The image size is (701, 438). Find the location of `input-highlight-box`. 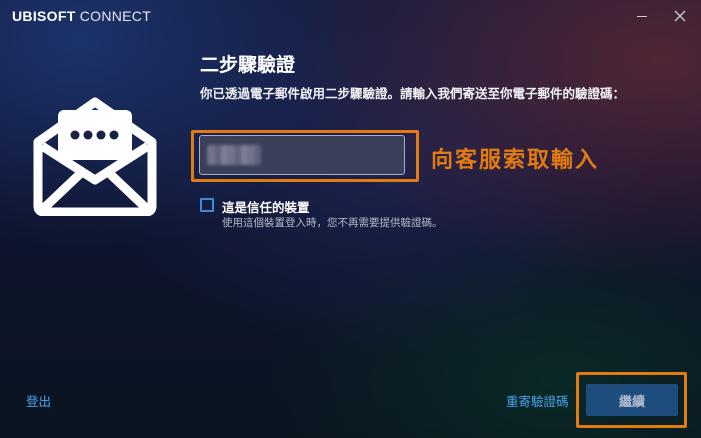

input-highlight-box is located at coordinates (305, 156).